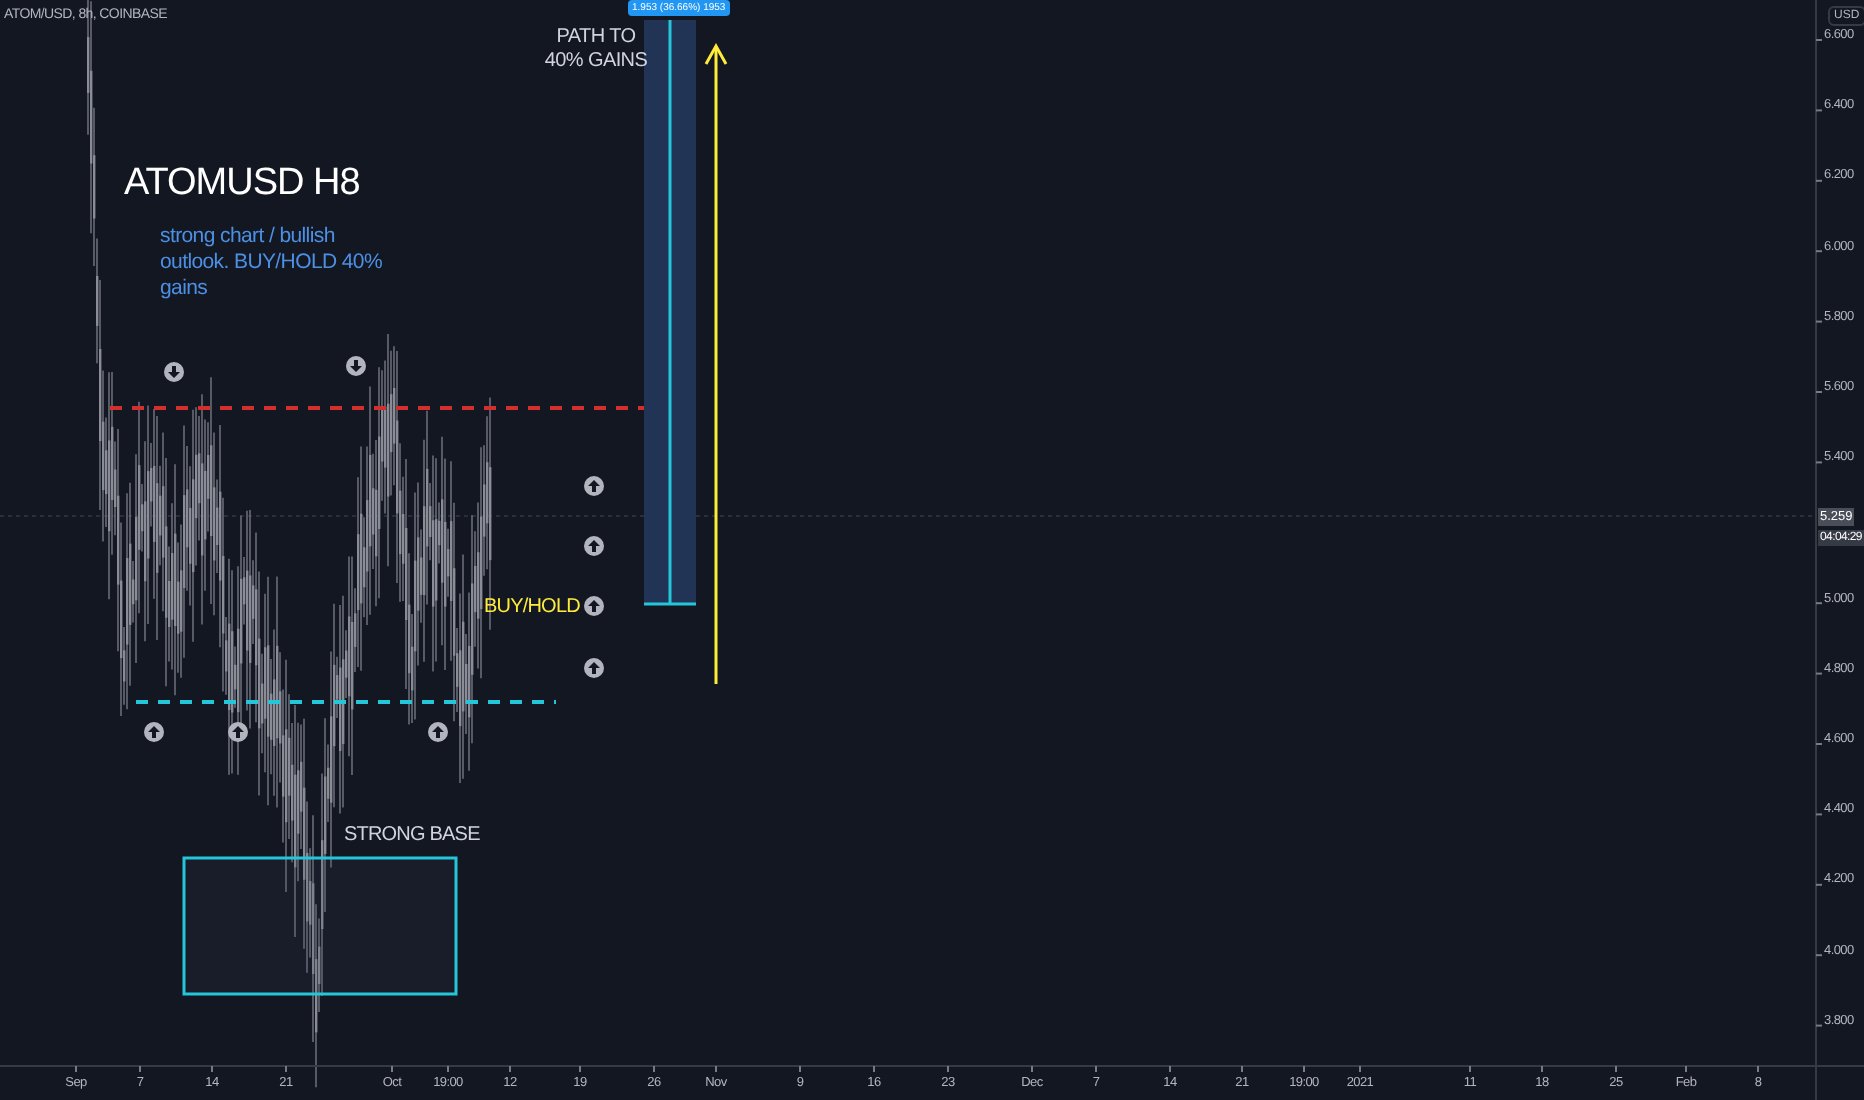 This screenshot has width=1864, height=1100. Describe the element at coordinates (596, 50) in the screenshot. I see `target-note: PATH TO 40% GAINS` at that location.